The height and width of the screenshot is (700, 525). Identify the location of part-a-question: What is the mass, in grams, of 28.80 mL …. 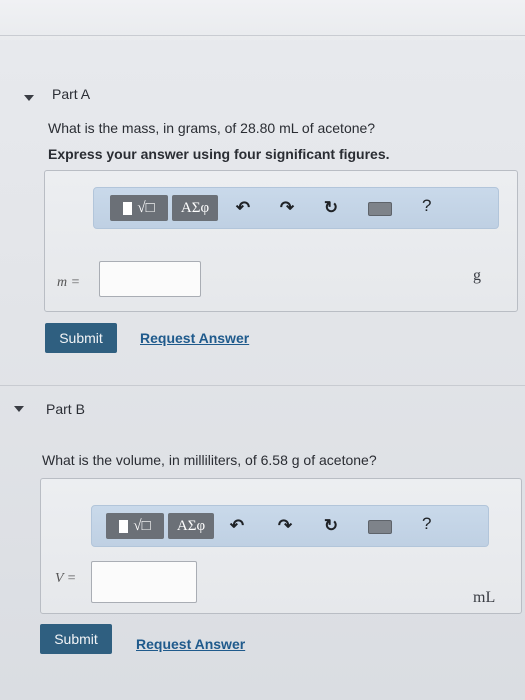
(212, 128).